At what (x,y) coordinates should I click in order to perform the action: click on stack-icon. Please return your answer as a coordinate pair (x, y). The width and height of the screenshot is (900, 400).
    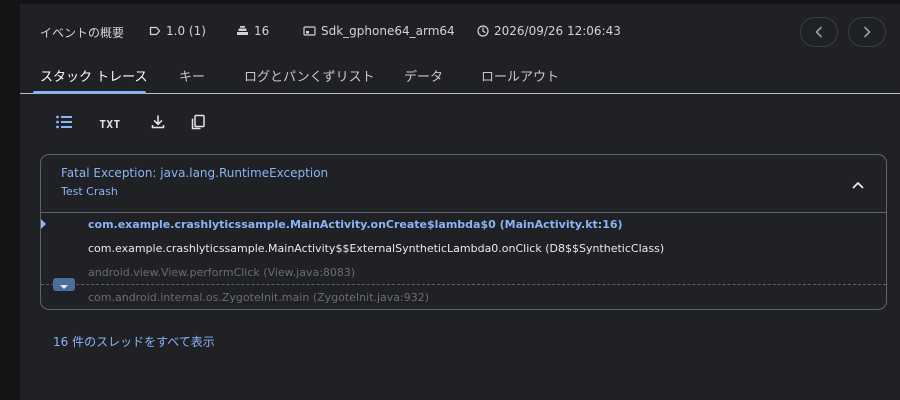
    Looking at the image, I should click on (242, 31).